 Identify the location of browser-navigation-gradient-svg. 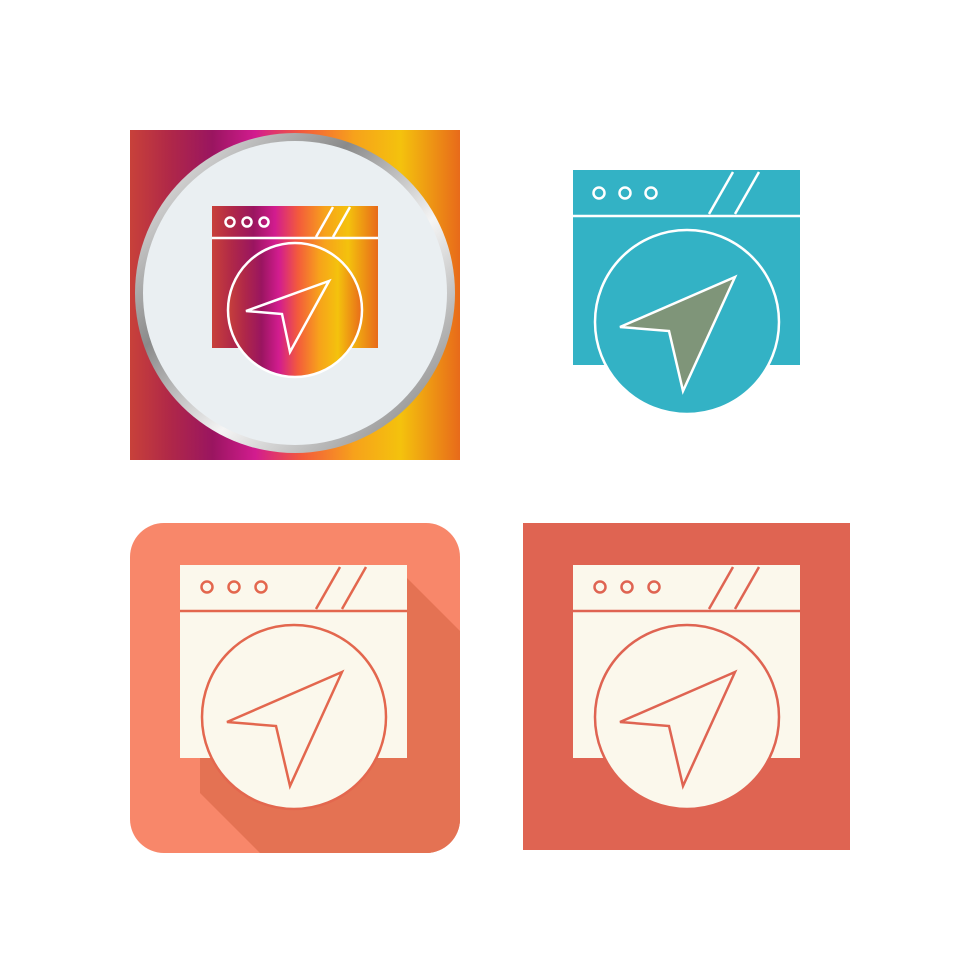
(295, 295).